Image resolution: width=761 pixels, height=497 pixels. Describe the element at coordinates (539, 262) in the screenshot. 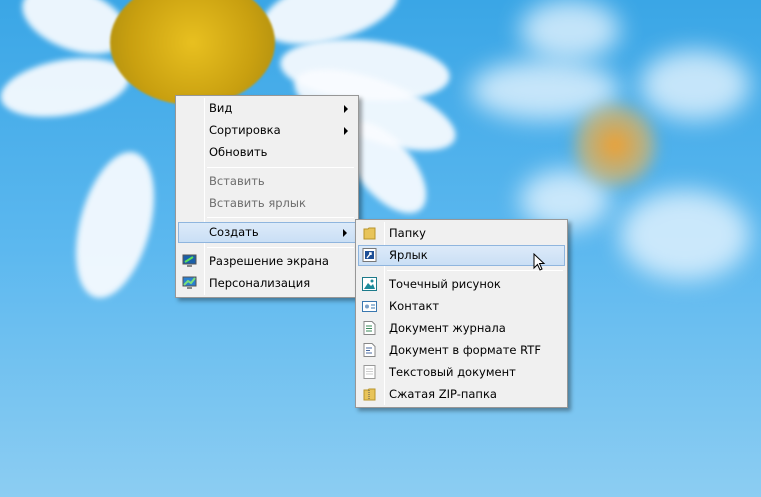

I see `mouse-cursor-icon` at that location.